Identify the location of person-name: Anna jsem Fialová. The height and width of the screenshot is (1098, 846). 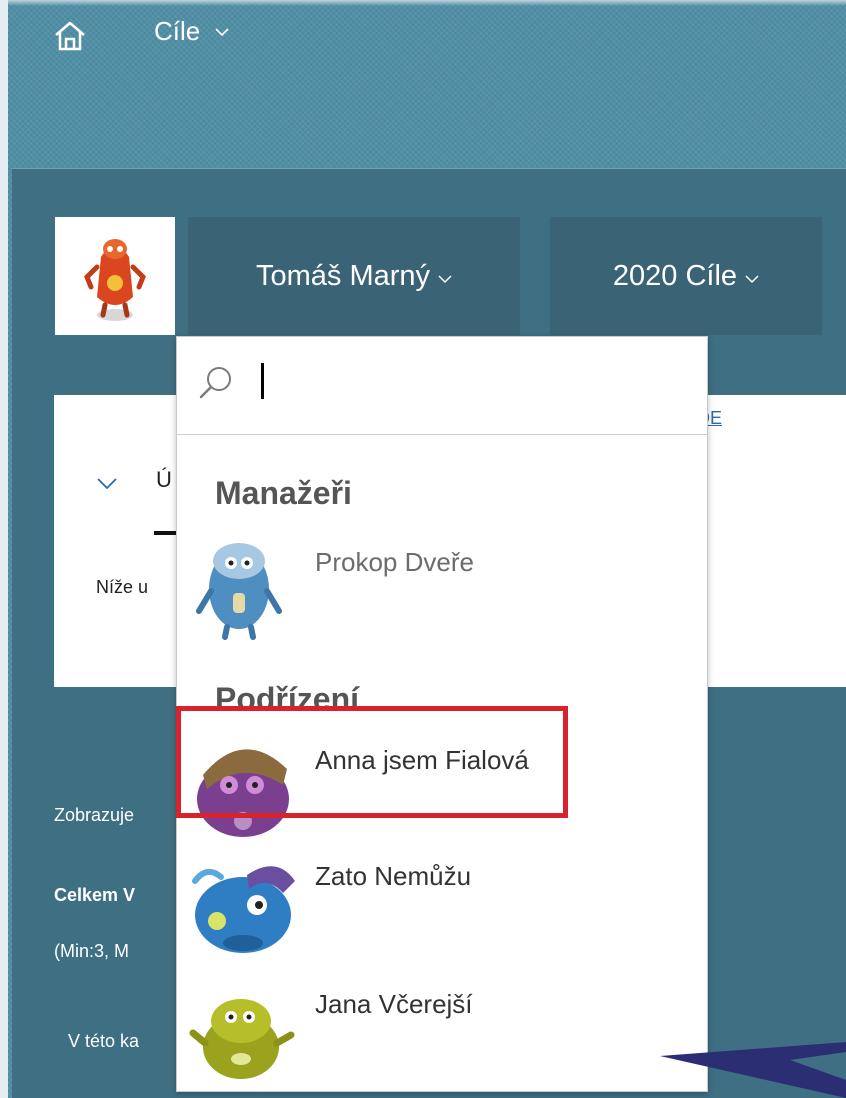
(422, 760).